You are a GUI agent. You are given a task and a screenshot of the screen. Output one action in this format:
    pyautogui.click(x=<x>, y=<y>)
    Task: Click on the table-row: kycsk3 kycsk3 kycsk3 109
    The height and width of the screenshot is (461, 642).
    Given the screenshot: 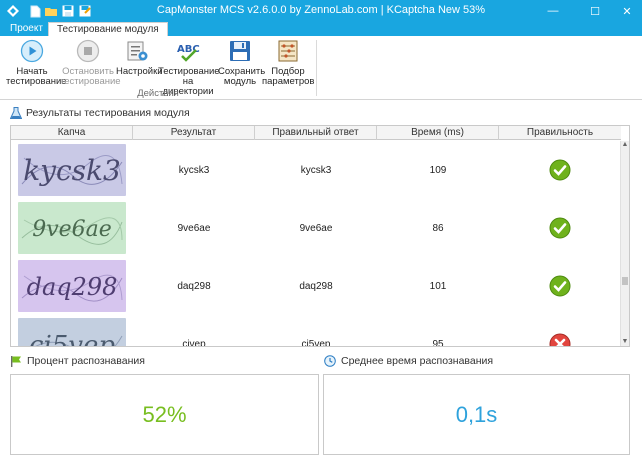 What is the action you would take?
    pyautogui.click(x=316, y=170)
    